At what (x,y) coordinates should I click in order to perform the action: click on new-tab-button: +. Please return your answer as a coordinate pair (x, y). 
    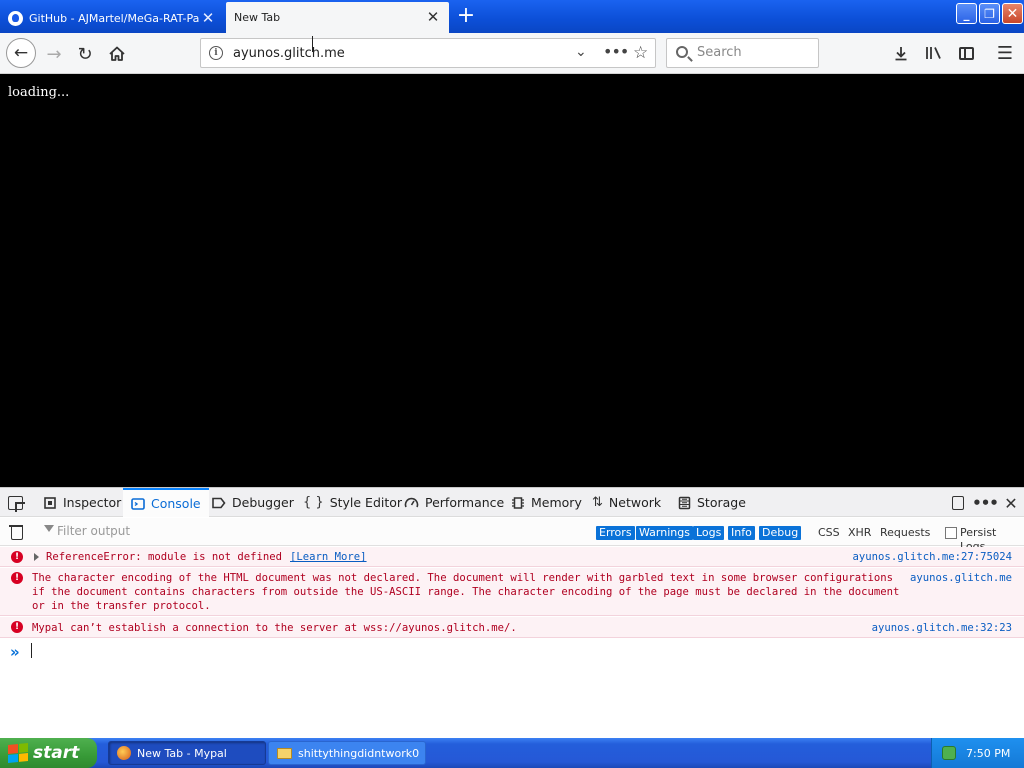
    Looking at the image, I should click on (466, 17).